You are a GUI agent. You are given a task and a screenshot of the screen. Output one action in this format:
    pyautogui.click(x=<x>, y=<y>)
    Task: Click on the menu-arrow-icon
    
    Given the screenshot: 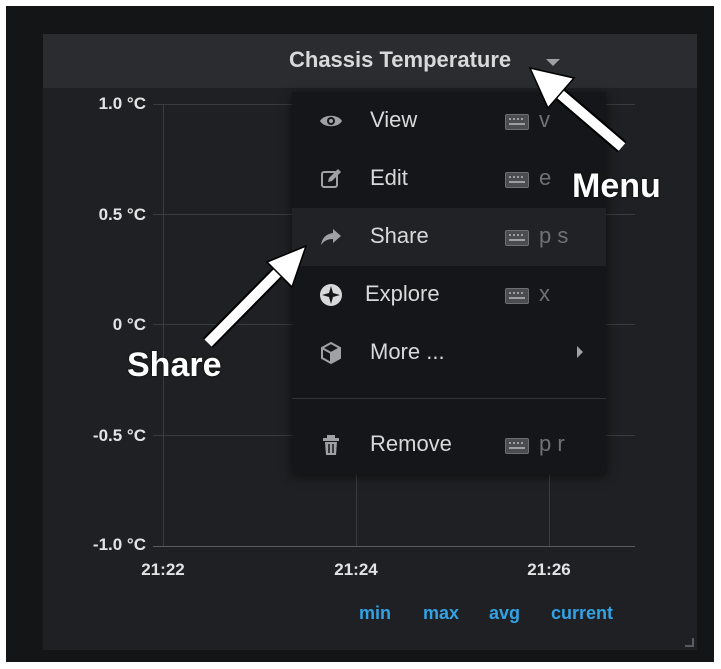 What is the action you would take?
    pyautogui.click(x=577, y=109)
    